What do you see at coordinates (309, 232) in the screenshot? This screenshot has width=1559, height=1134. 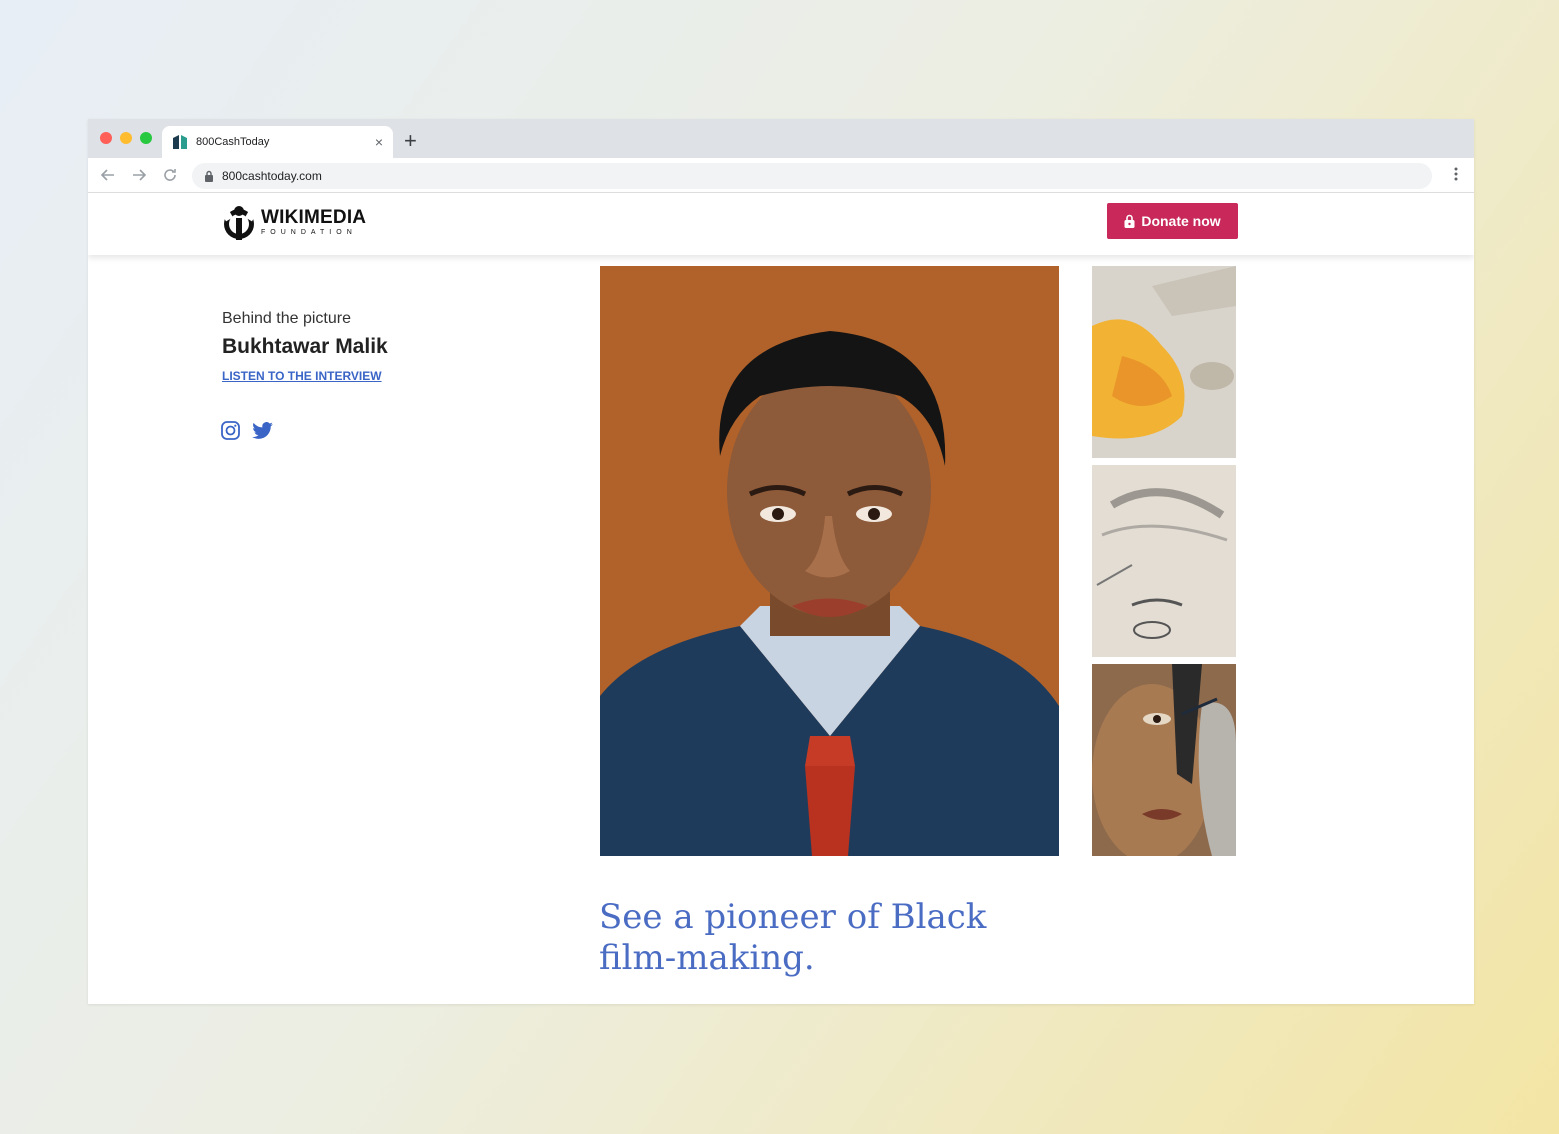 I see `logo-subtitle: FOUNDATION` at bounding box center [309, 232].